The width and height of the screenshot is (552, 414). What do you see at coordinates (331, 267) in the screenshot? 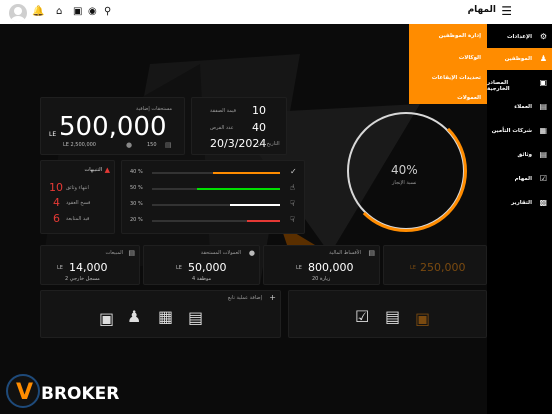
I see `summary-amount: 800,000` at bounding box center [331, 267].